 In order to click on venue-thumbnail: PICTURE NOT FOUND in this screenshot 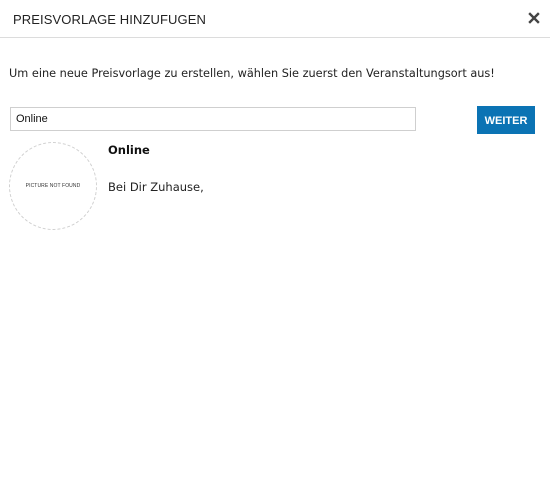, I will do `click(53, 186)`.